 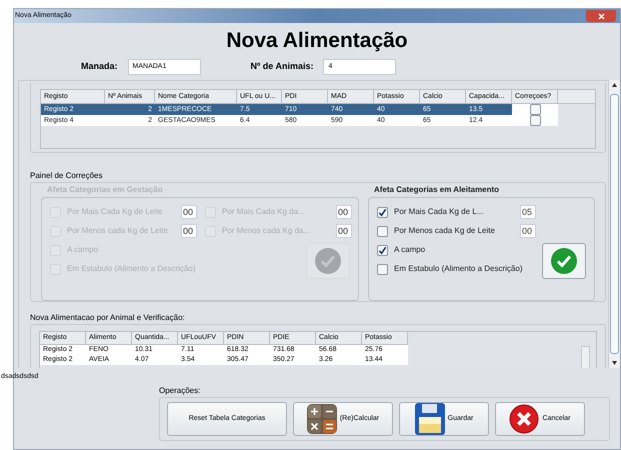 I want to click on apply-button, so click(x=564, y=260).